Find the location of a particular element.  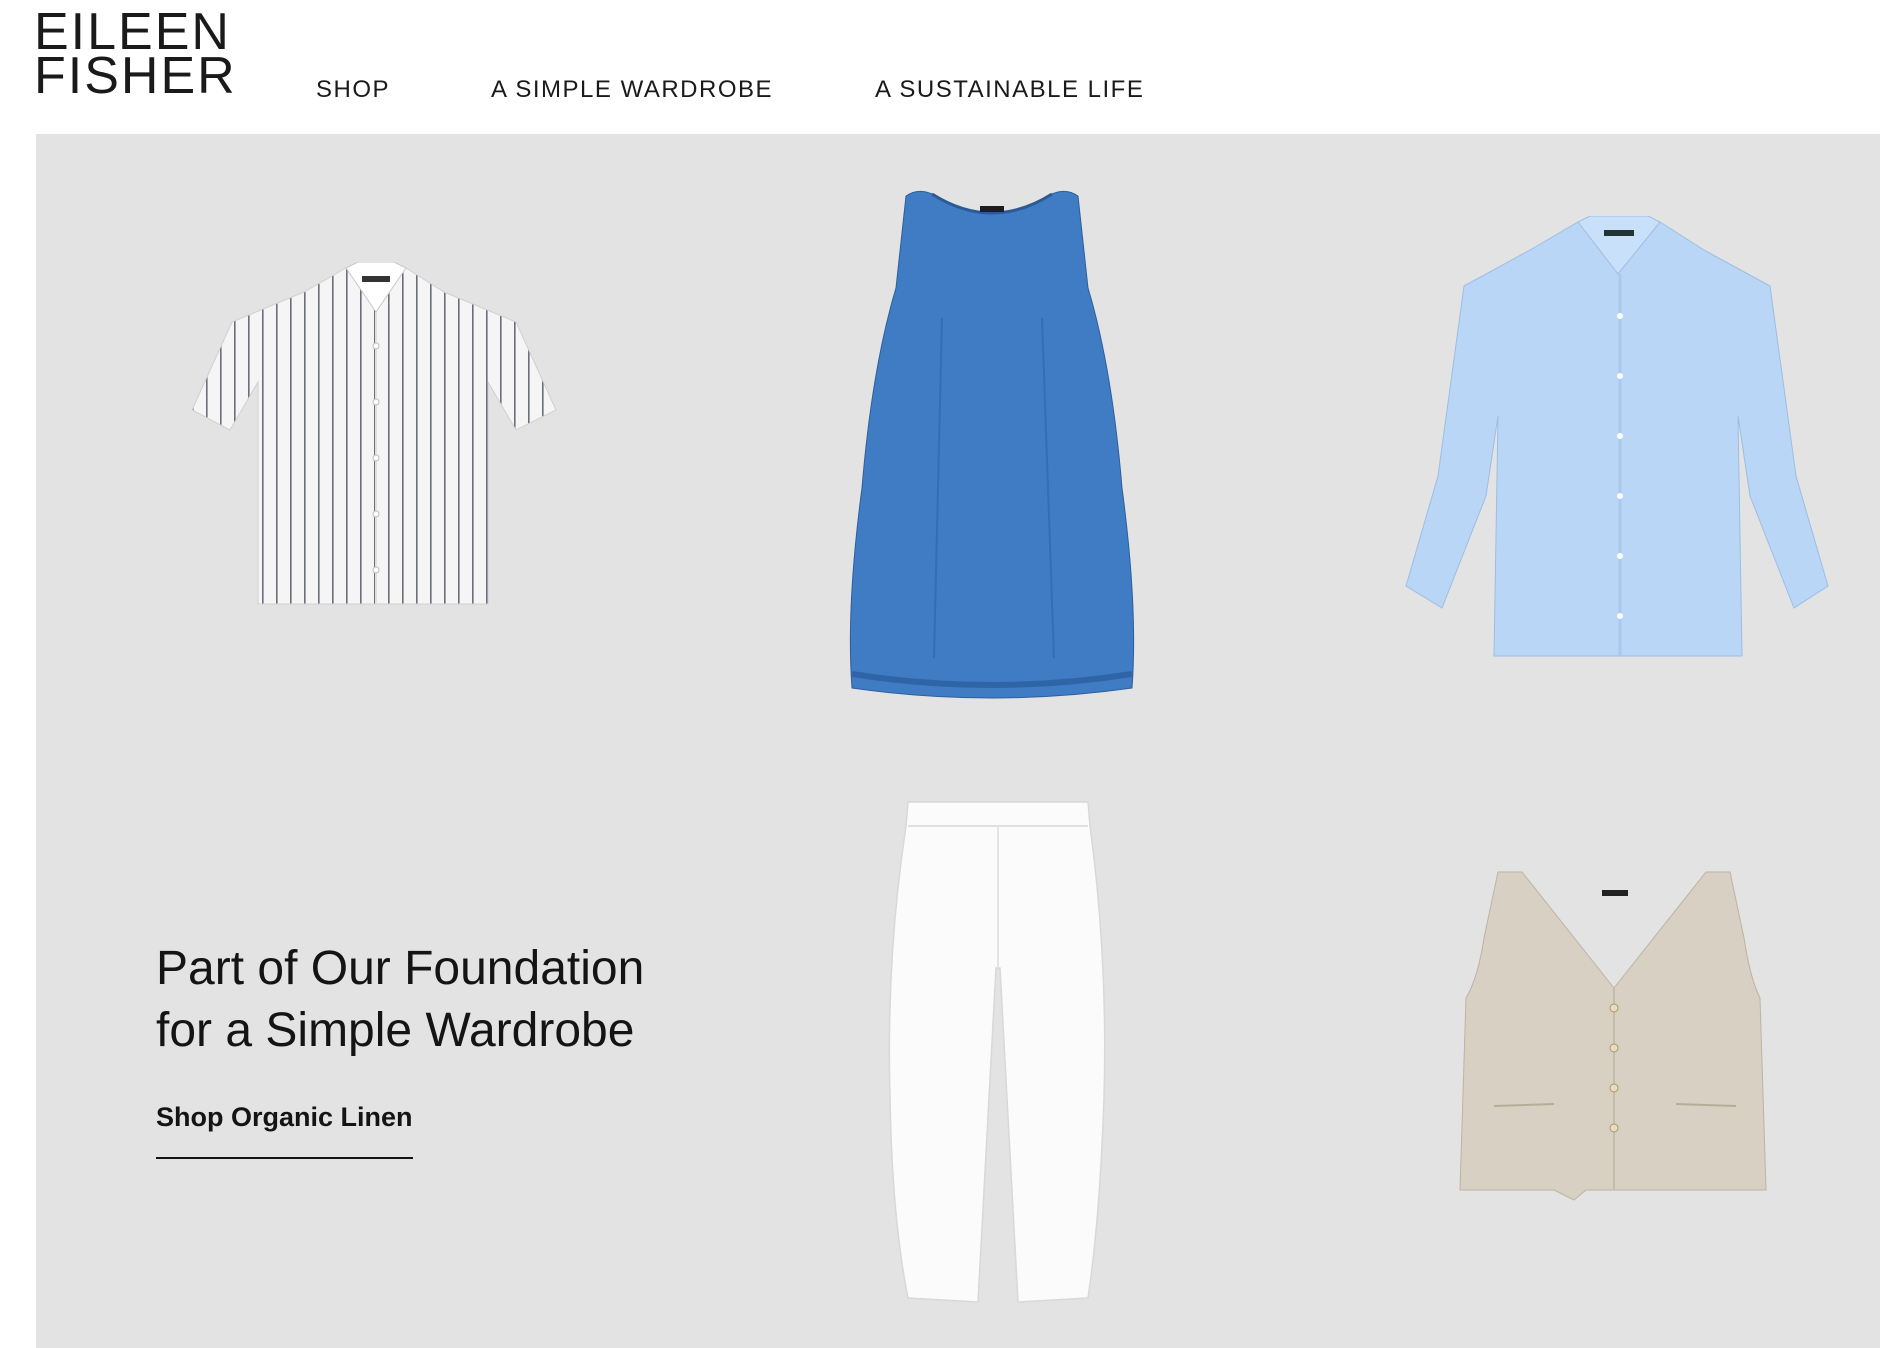

nav-item-shop: SHOP is located at coordinates (353, 90).